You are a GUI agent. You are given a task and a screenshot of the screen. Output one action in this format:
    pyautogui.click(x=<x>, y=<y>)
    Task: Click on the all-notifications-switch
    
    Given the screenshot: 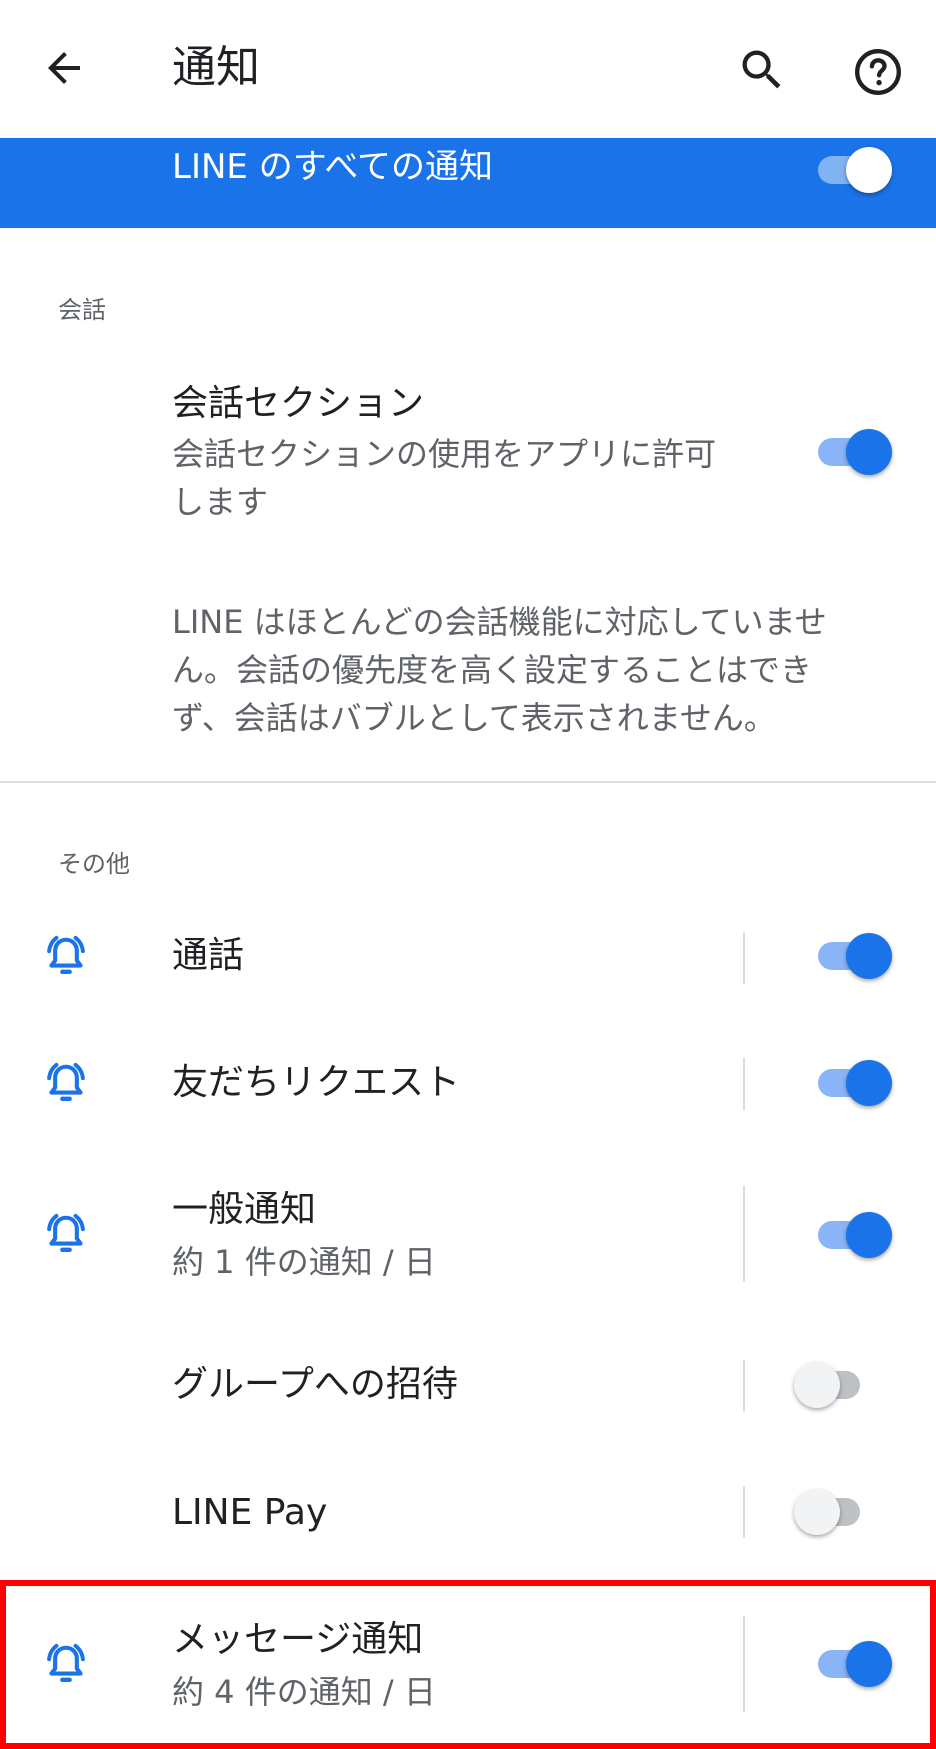 What is the action you would take?
    pyautogui.click(x=854, y=170)
    